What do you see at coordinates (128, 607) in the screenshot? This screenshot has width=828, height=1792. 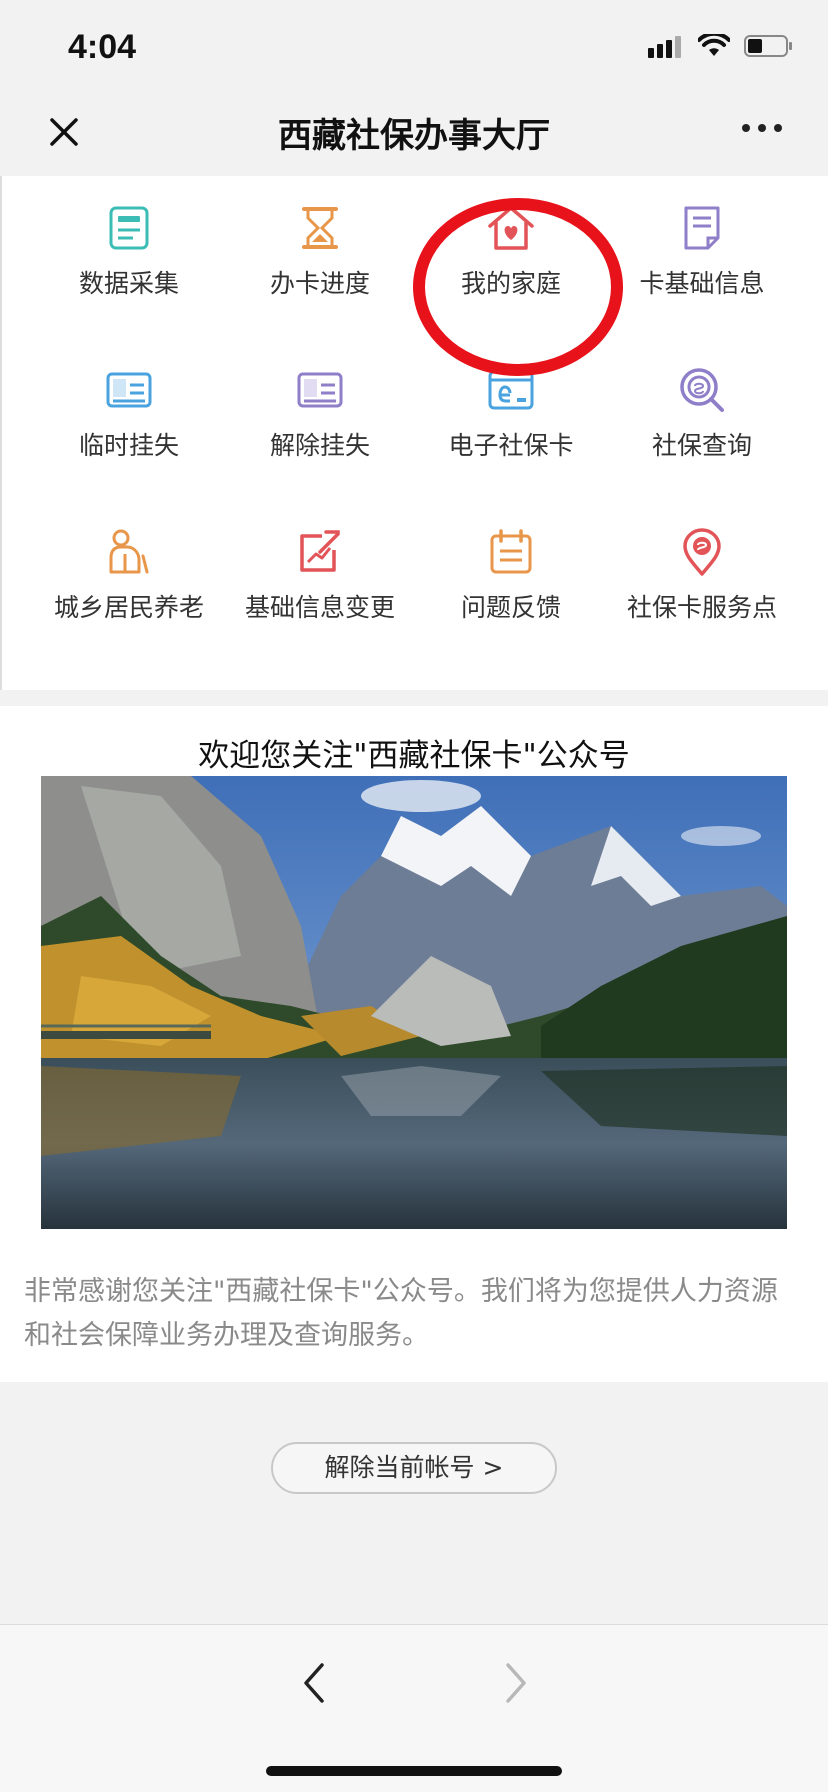 I see `grid-label: 城乡居民养老` at bounding box center [128, 607].